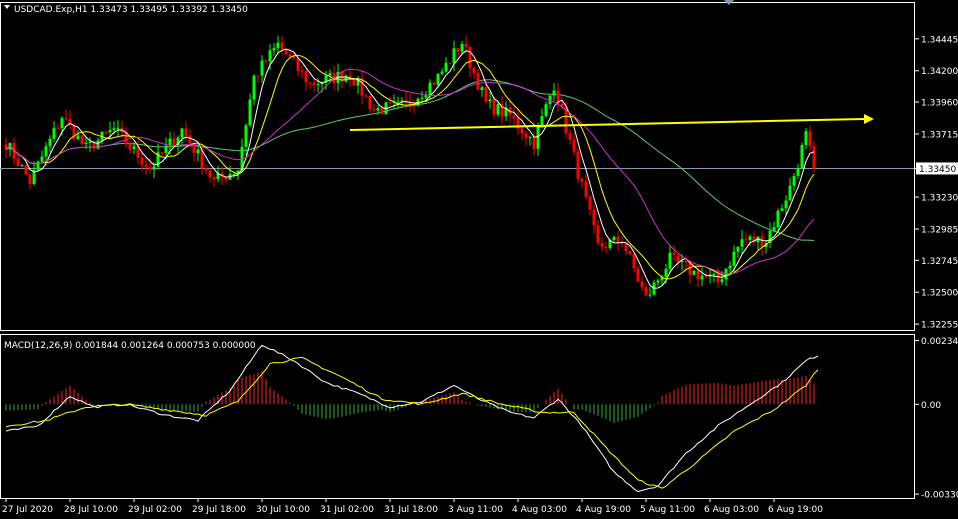 This screenshot has width=958, height=519. What do you see at coordinates (27, 510) in the screenshot?
I see `time-tick-label: 27 Jul 2020` at bounding box center [27, 510].